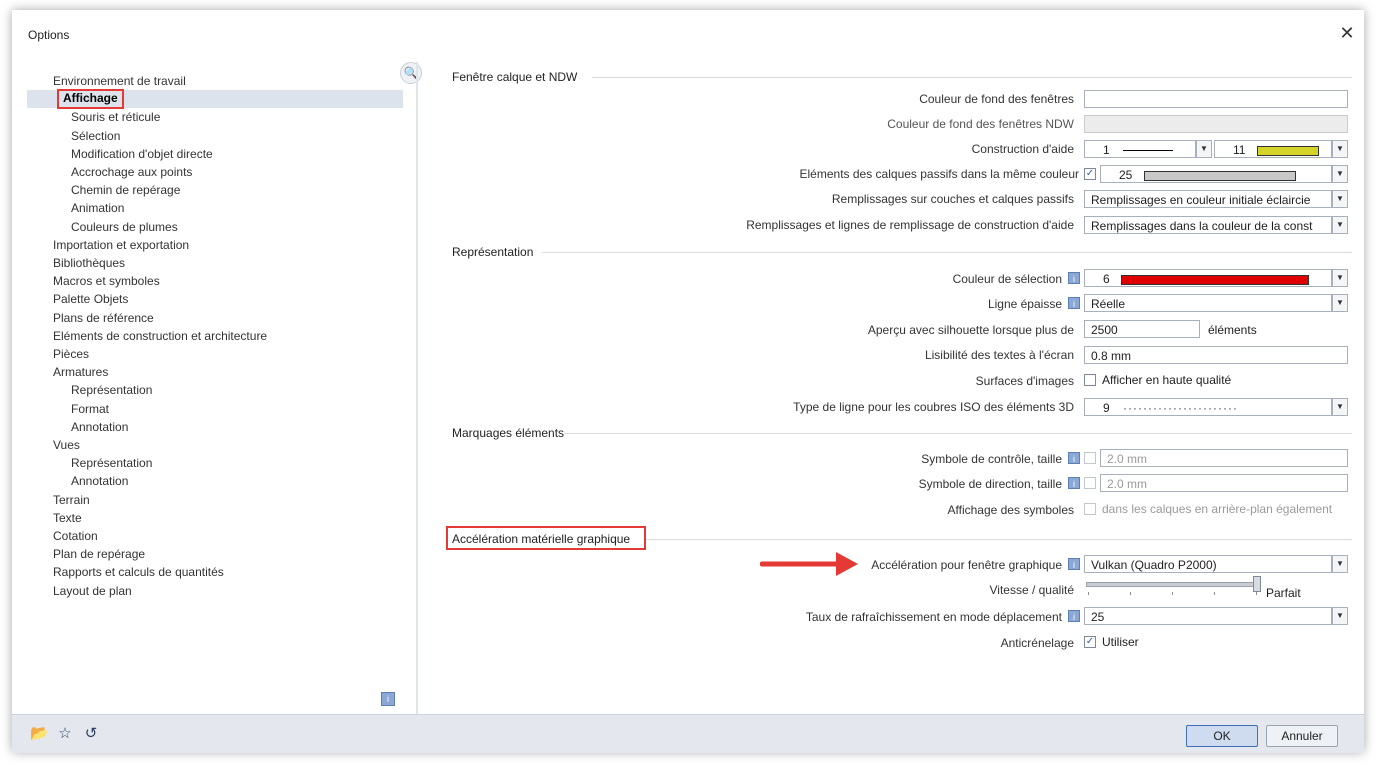 The width and height of the screenshot is (1392, 774). I want to click on search-icon: 🔍, so click(411, 73).